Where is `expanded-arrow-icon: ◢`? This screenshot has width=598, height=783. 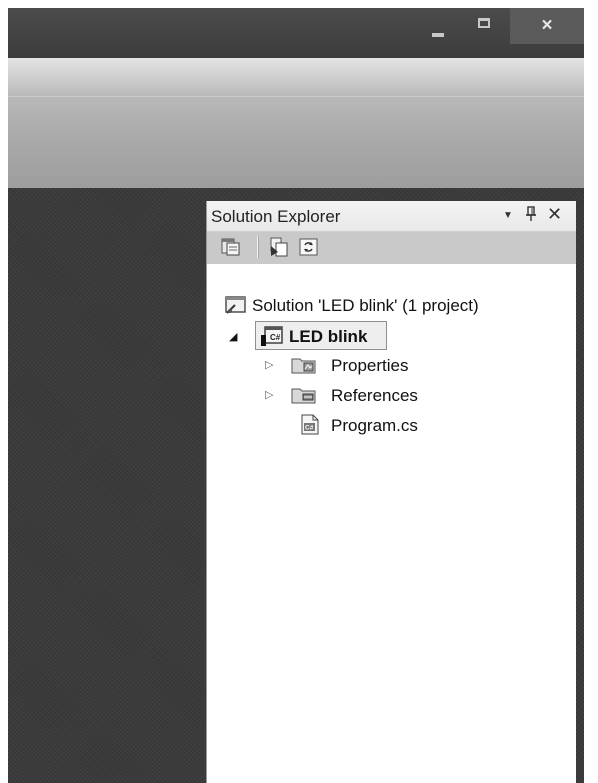 expanded-arrow-icon: ◢ is located at coordinates (233, 336).